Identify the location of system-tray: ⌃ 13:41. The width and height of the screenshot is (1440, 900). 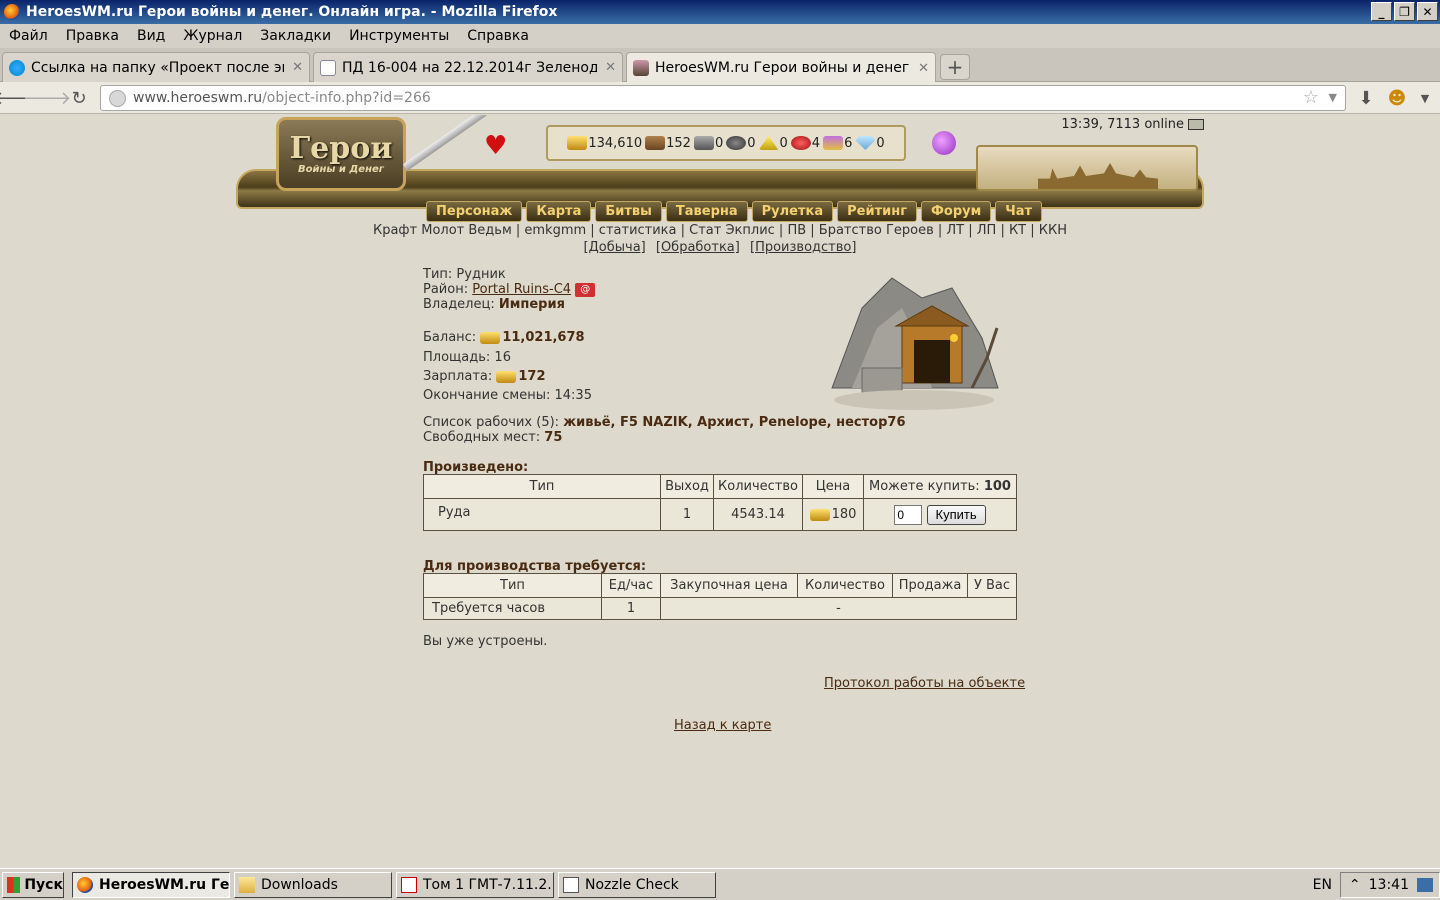
(1390, 885).